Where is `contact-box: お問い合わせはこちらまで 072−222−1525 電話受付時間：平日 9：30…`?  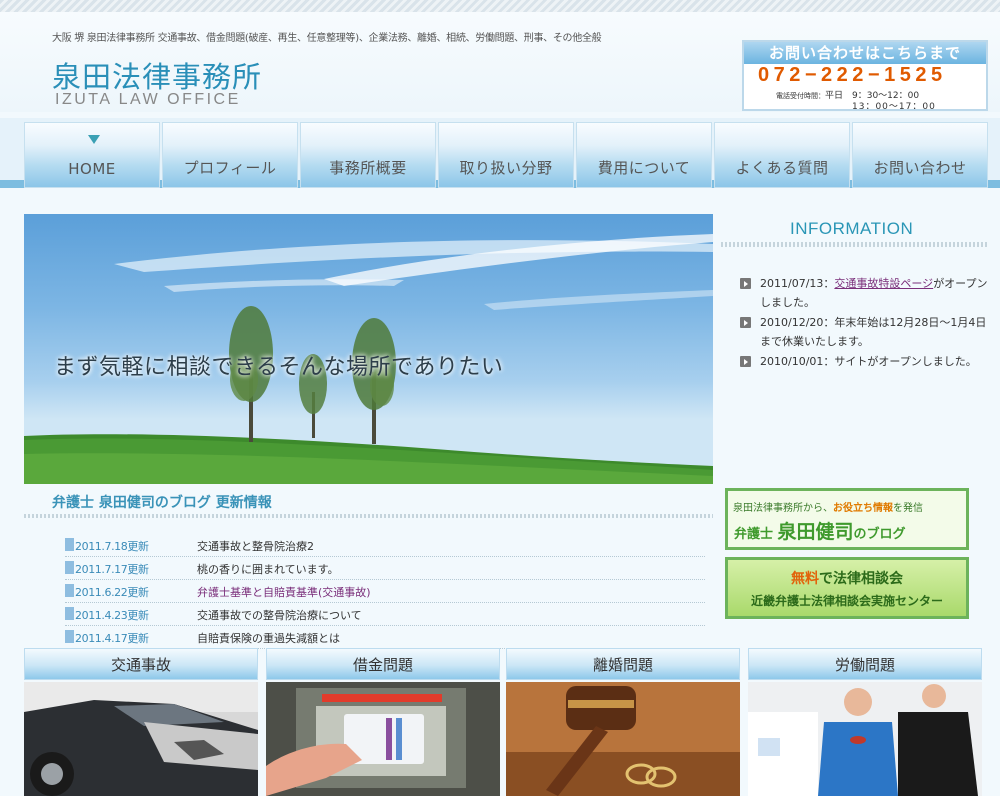 contact-box: お問い合わせはこちらまで 072−222−1525 電話受付時間：平日 9：30… is located at coordinates (865, 76).